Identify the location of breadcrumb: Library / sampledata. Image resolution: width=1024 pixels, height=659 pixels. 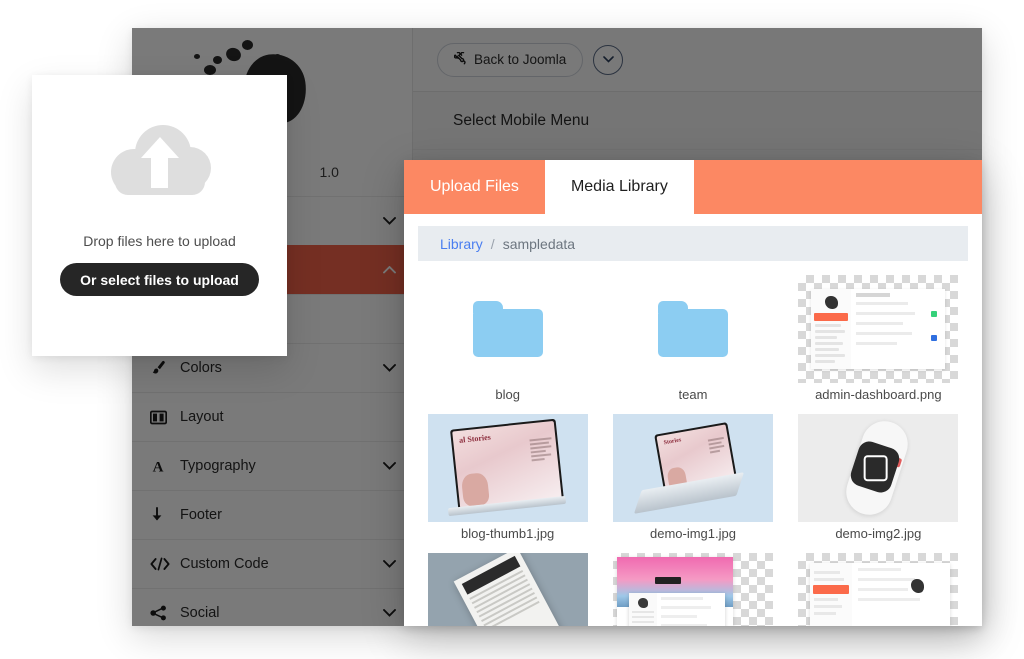
(693, 243).